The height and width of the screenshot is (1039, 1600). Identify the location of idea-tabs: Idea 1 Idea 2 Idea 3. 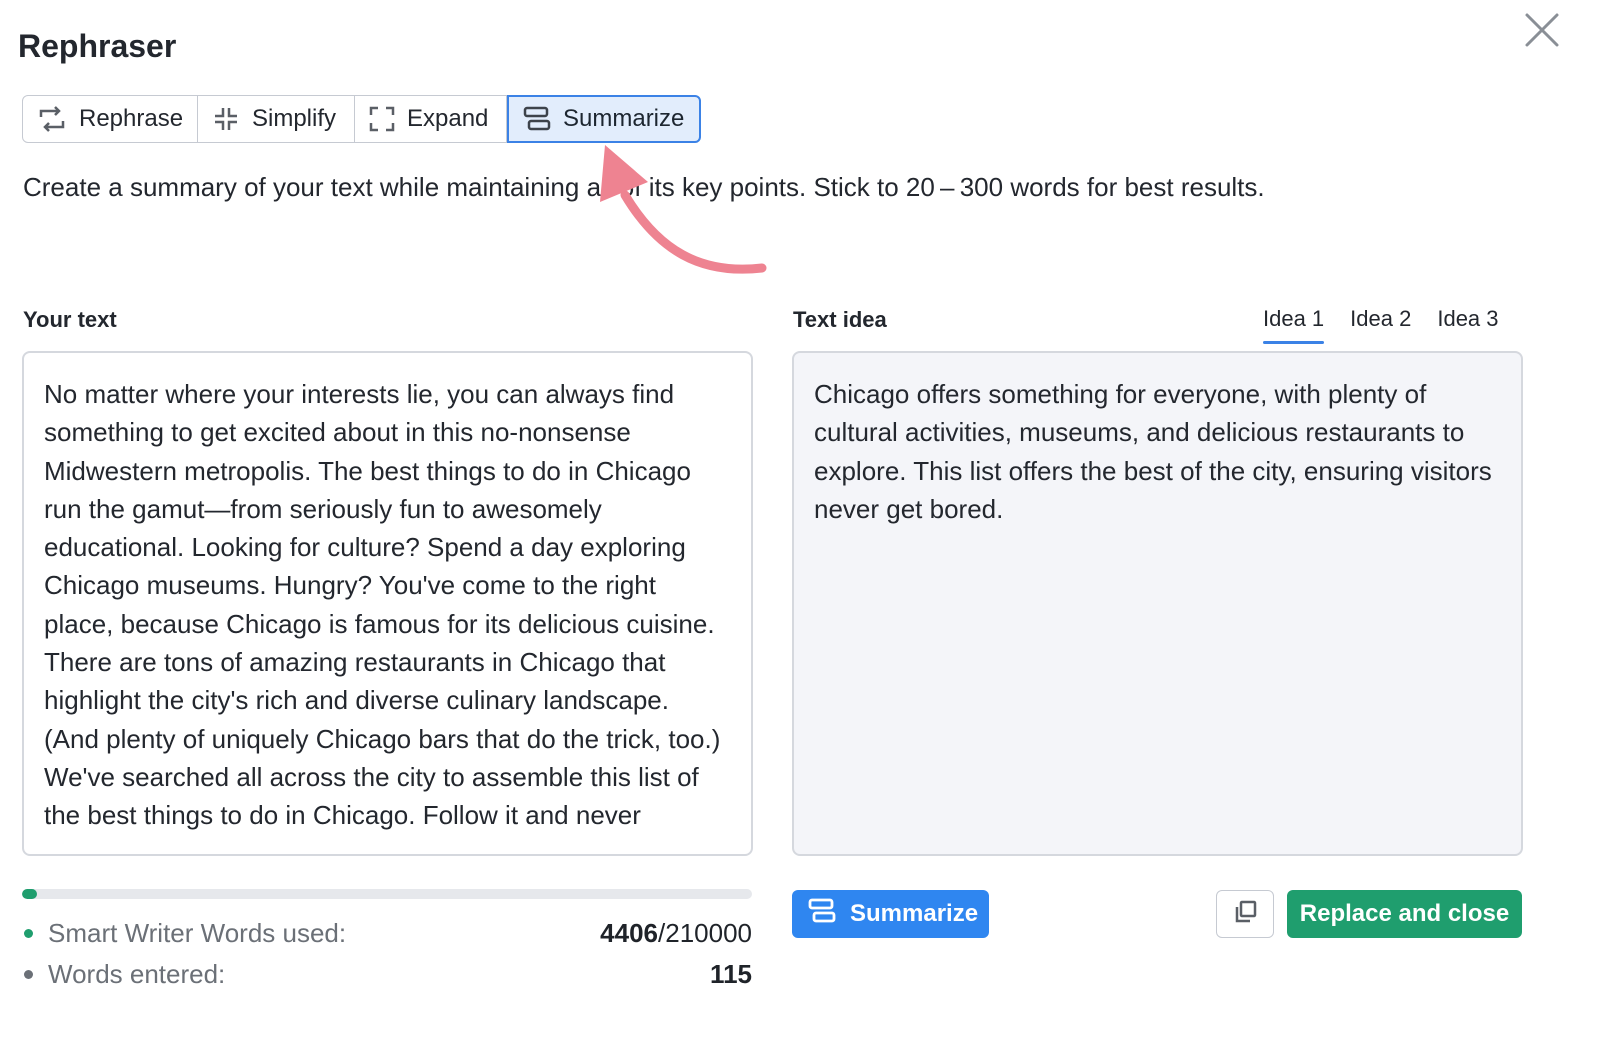
(1381, 325).